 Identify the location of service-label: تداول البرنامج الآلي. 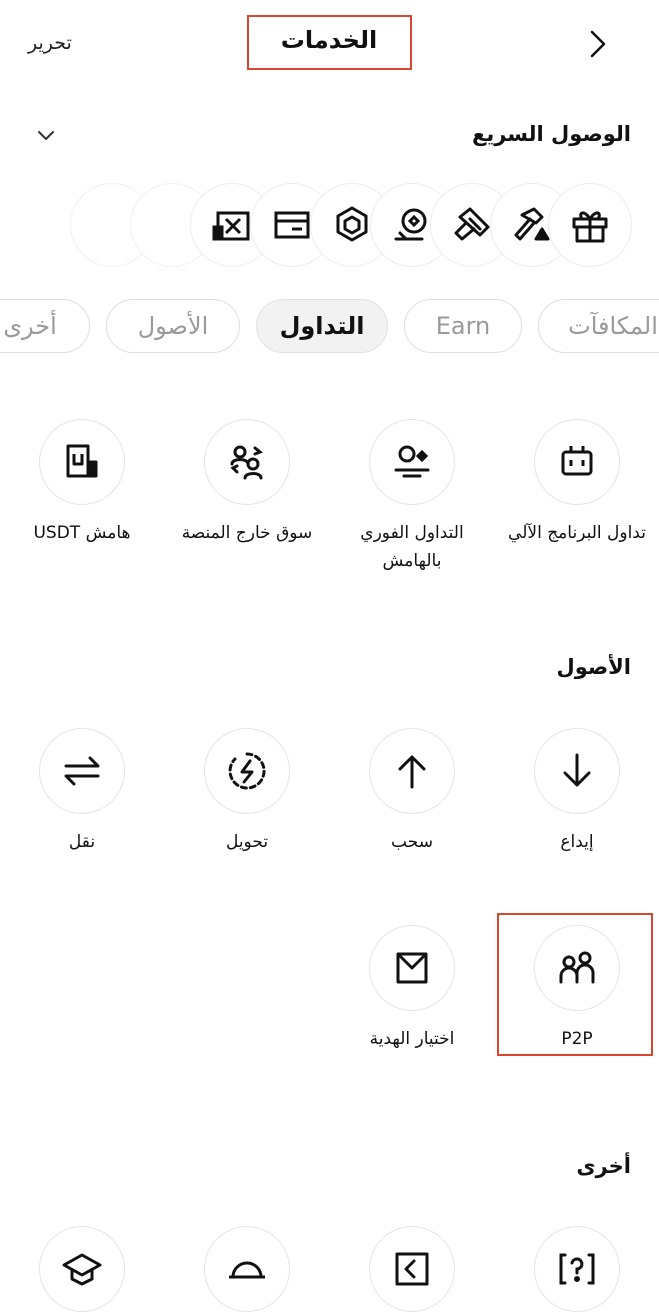
(577, 533).